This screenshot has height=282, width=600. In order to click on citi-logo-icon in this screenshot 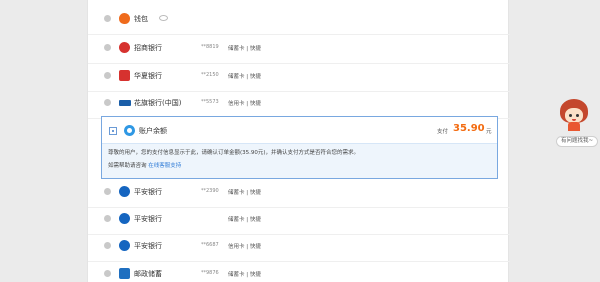, I will do `click(125, 103)`.